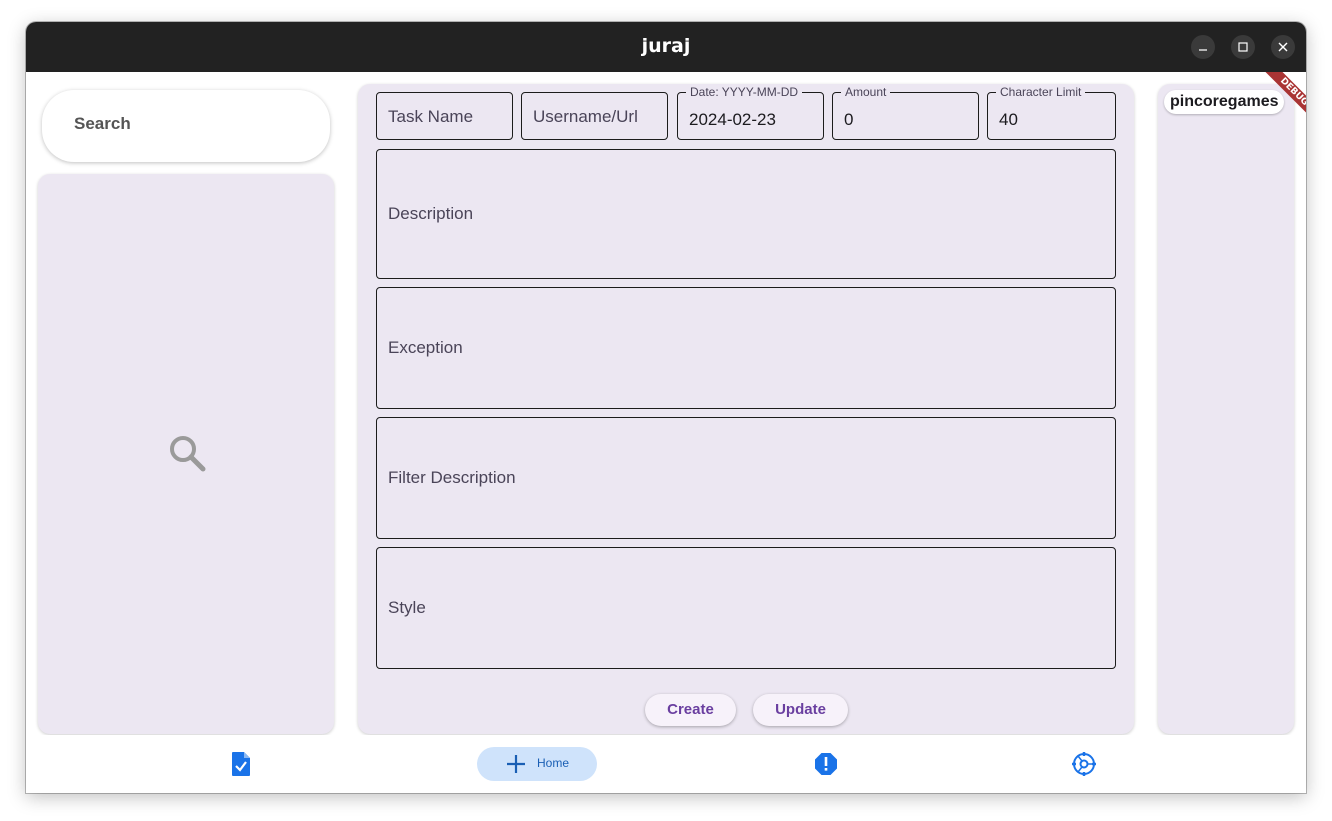 The image size is (1332, 821). What do you see at coordinates (553, 763) in the screenshot?
I see `nav-home-label: Home` at bounding box center [553, 763].